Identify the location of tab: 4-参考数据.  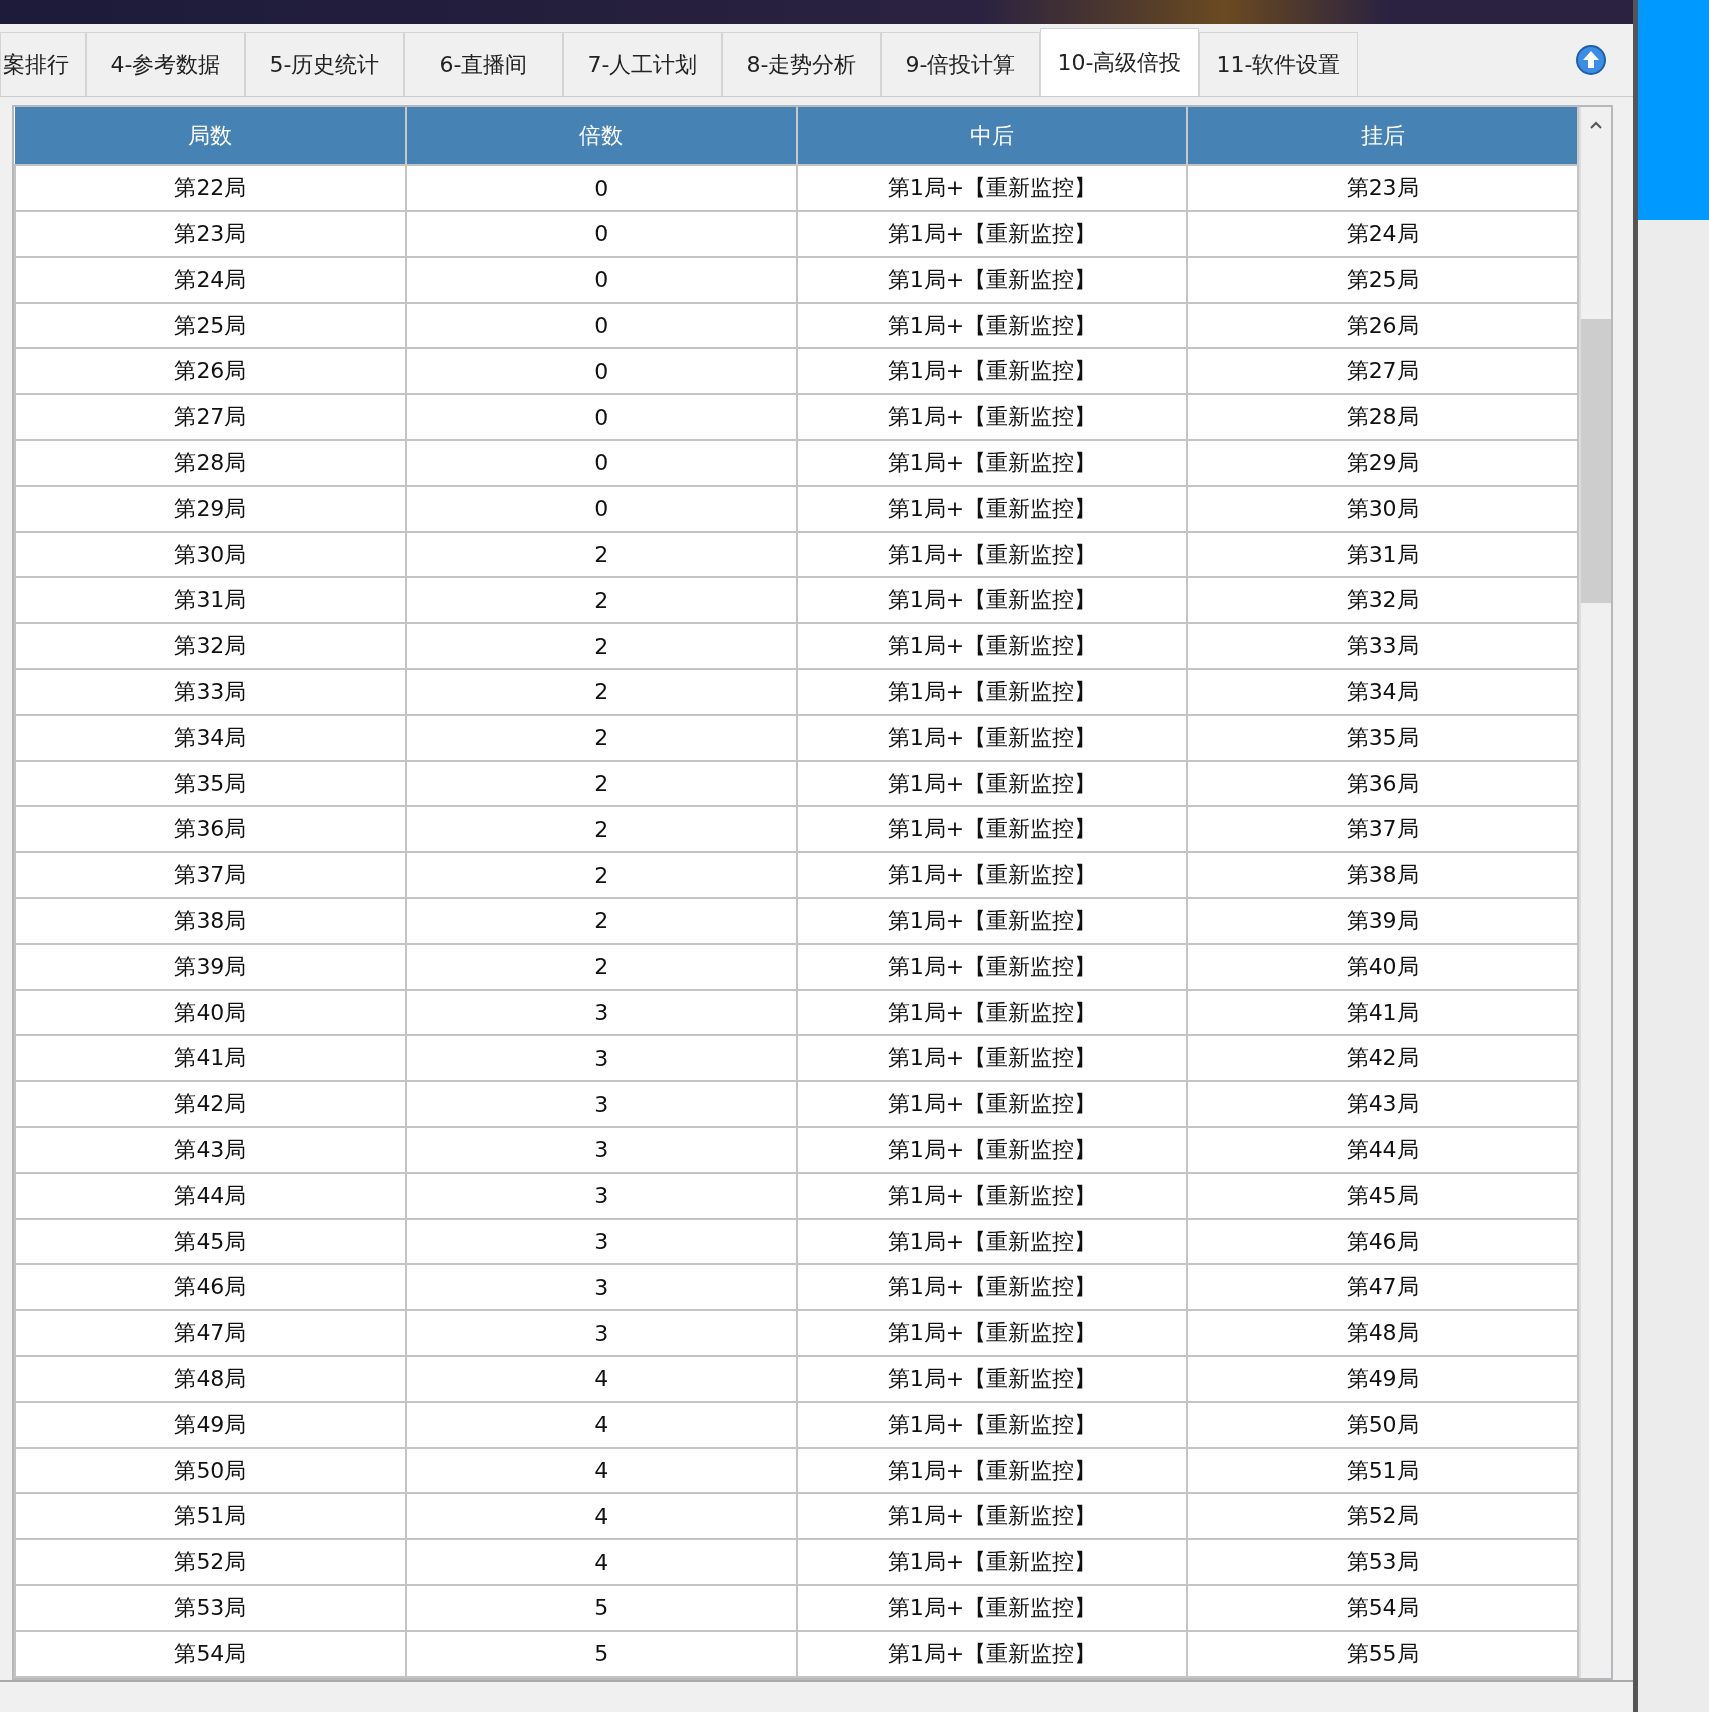
(165, 64).